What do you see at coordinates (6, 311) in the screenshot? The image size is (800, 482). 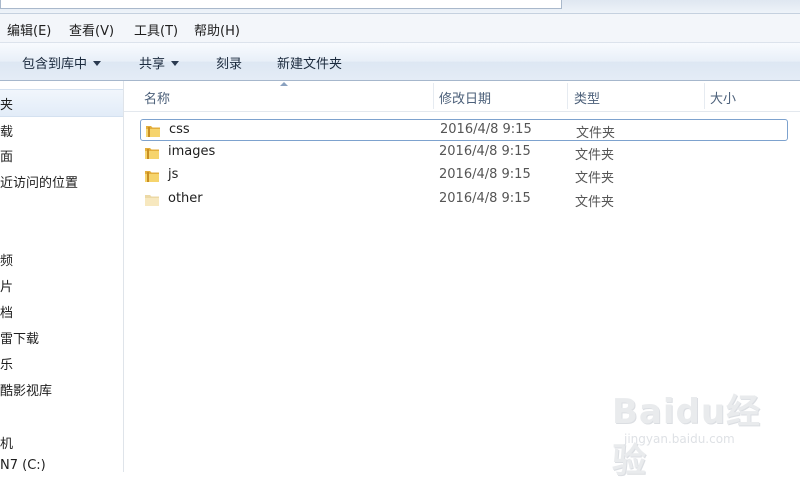 I see `nav-item-documents: 档` at bounding box center [6, 311].